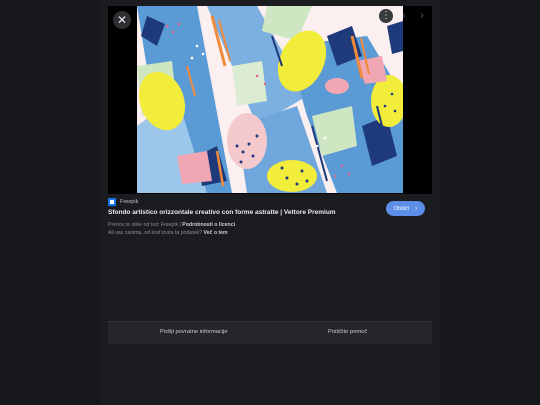  I want to click on close-button: ✕, so click(122, 20).